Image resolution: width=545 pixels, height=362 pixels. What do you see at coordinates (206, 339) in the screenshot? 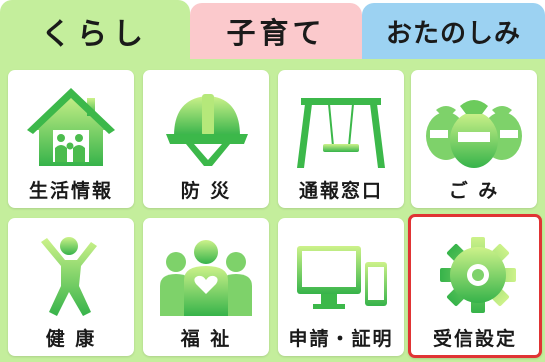
I see `tile-label: 福 祉` at bounding box center [206, 339].